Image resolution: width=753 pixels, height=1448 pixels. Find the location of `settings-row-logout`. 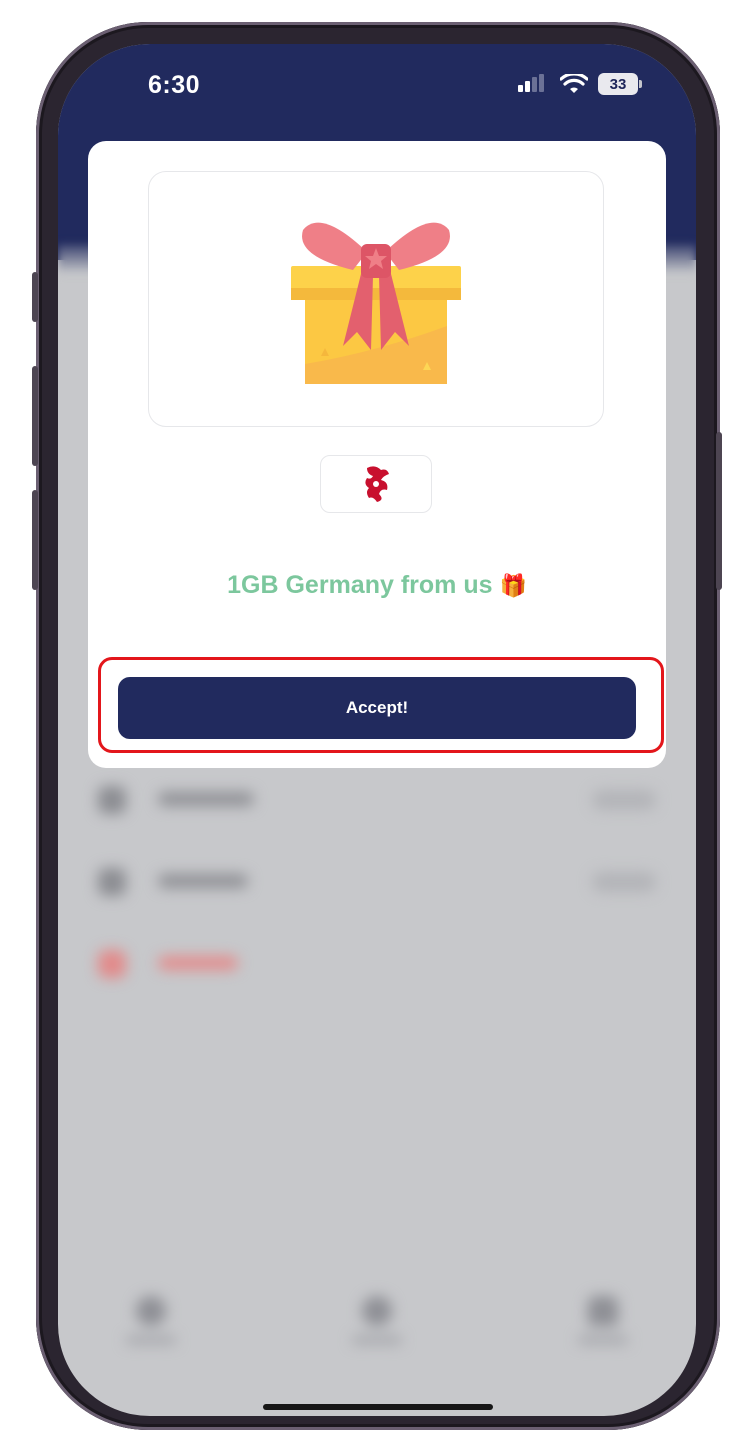

settings-row-logout is located at coordinates (377, 964).